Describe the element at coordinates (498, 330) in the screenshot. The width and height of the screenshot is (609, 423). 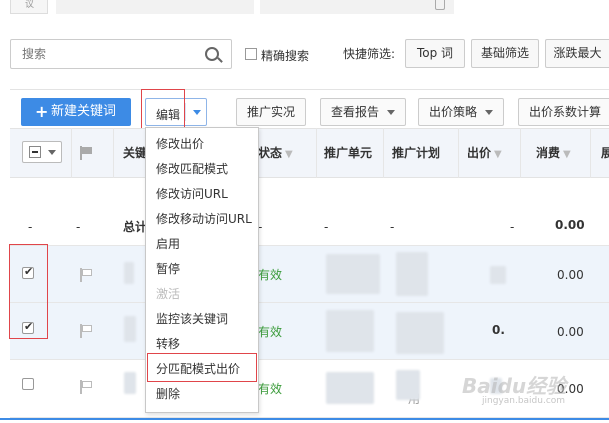
I see `bid-cell: 0.` at that location.